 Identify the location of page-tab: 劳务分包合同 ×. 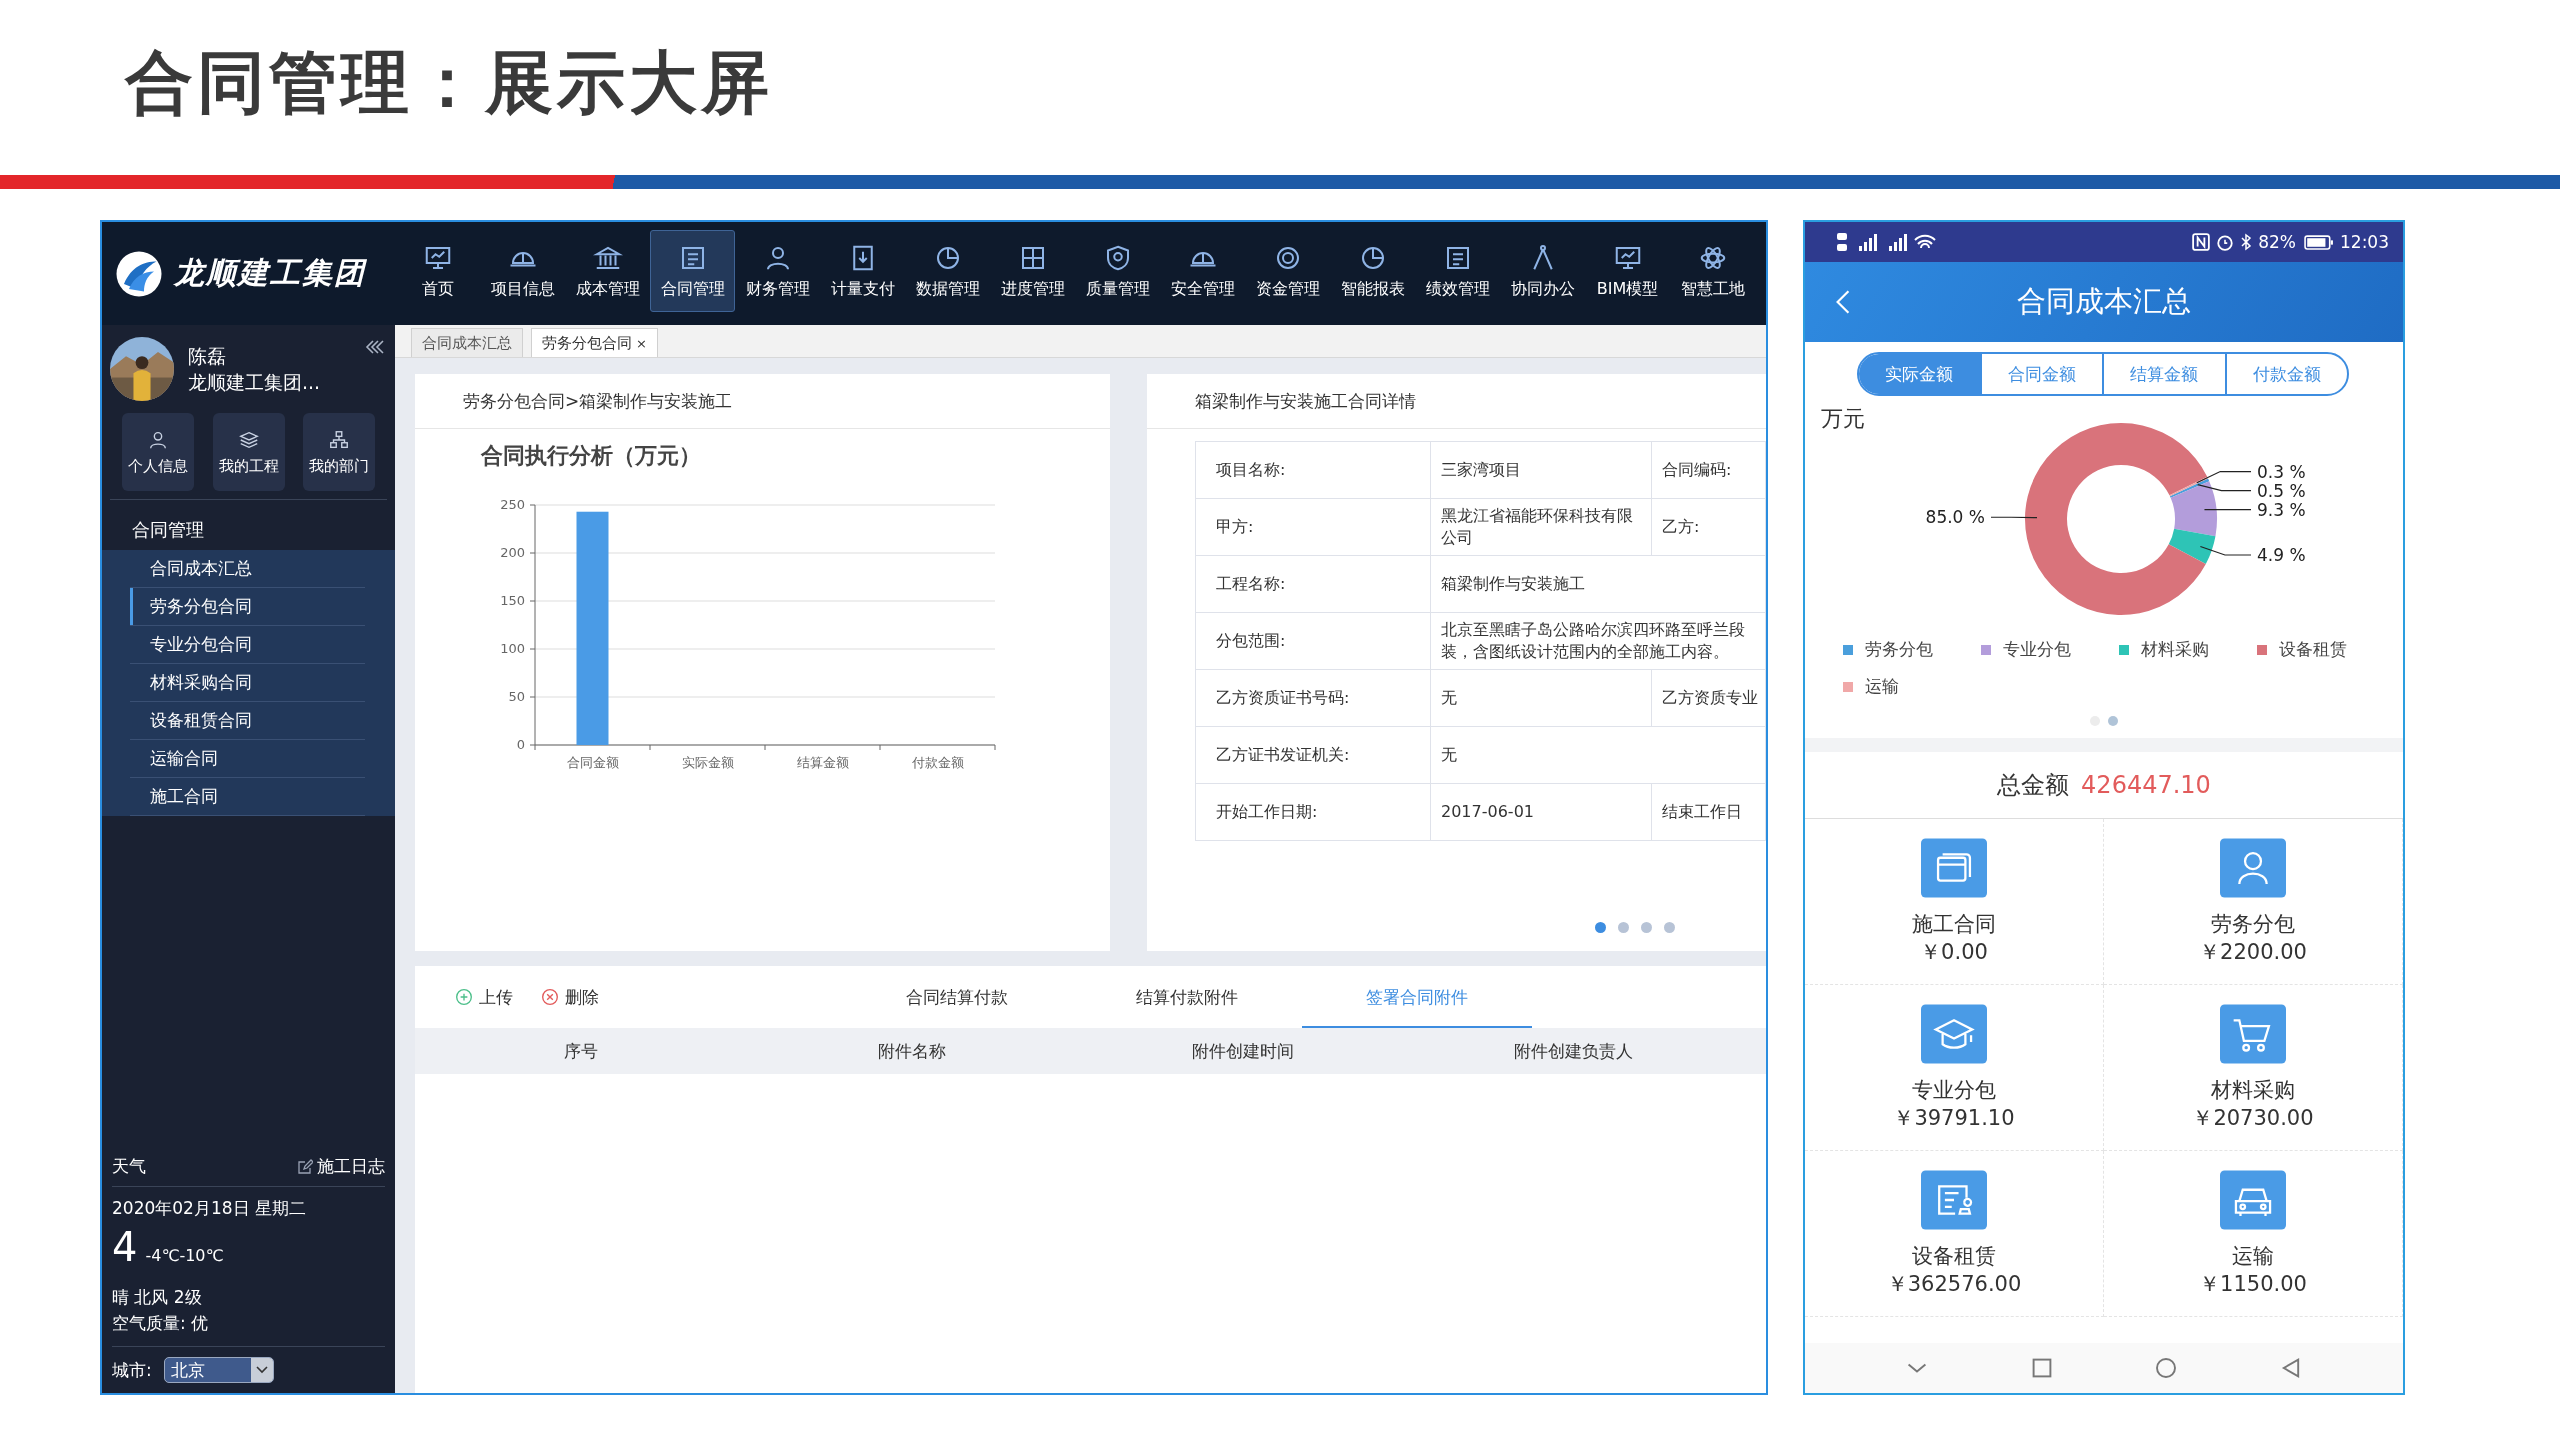
(594, 342).